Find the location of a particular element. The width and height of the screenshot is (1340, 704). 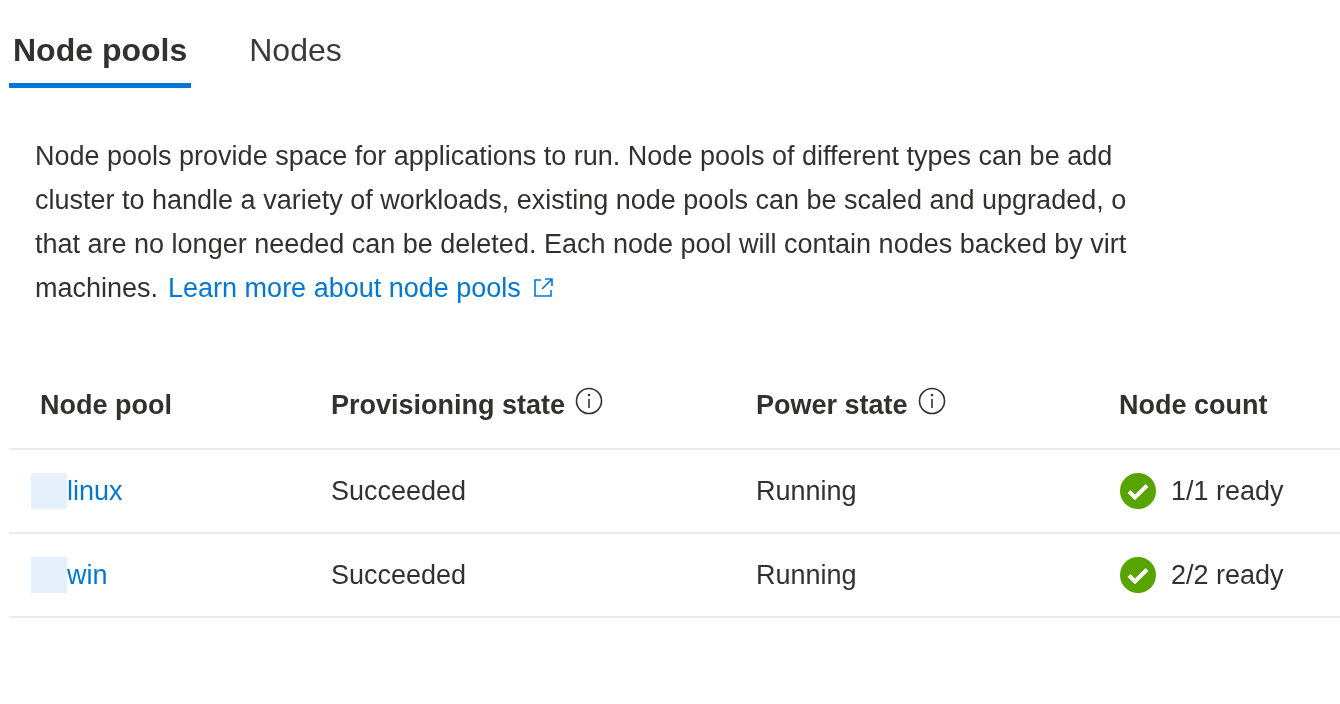

learn-more-link: Learn more about node pools is located at coordinates (344, 288).